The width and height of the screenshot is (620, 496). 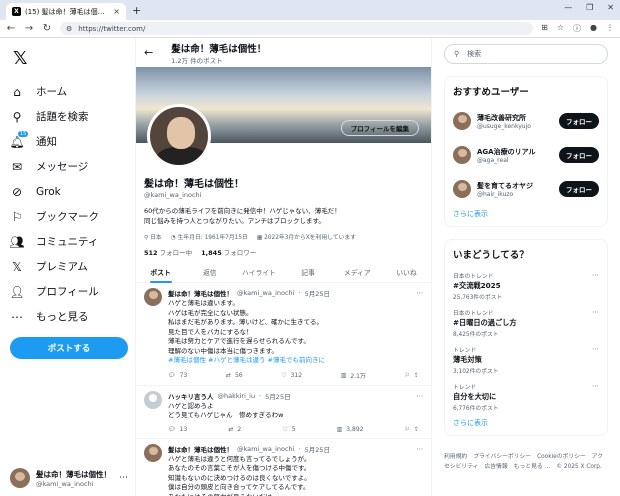 What do you see at coordinates (67, 316) in the screenshot?
I see `nav-item-more: ⋯ もっと見る` at bounding box center [67, 316].